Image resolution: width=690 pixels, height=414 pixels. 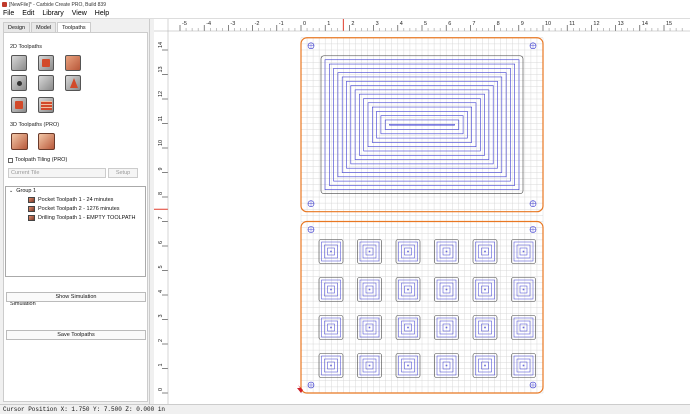 What do you see at coordinates (74, 27) in the screenshot?
I see `tab-toolpaths: Toolpaths` at bounding box center [74, 27].